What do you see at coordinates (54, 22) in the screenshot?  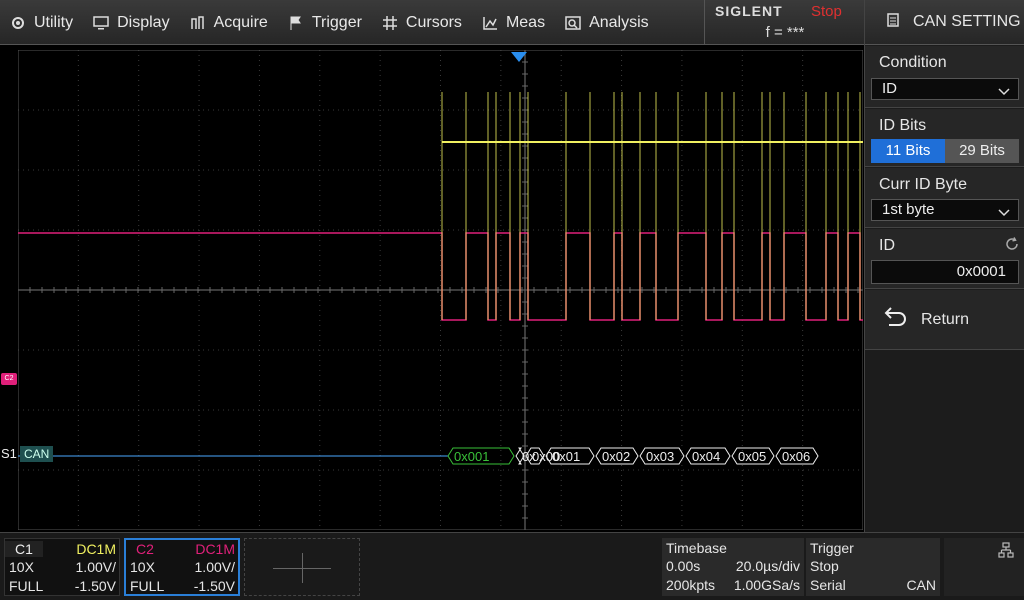 I see `menu-utility-label: Utility` at bounding box center [54, 22].